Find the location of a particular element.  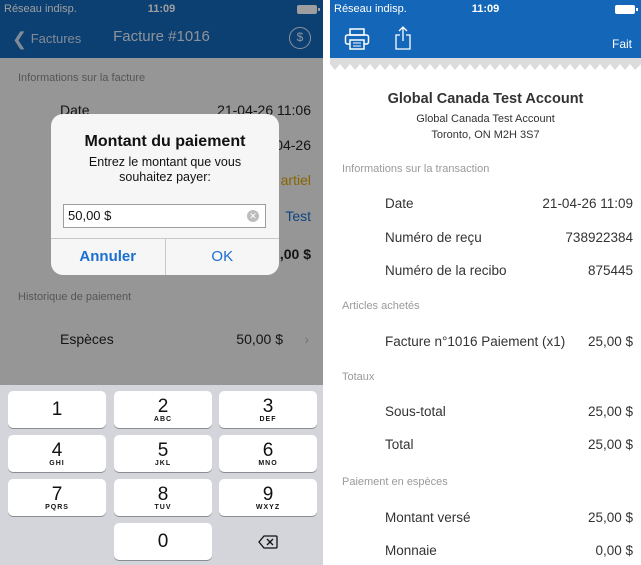

cancel-button: Annuler is located at coordinates (108, 257).